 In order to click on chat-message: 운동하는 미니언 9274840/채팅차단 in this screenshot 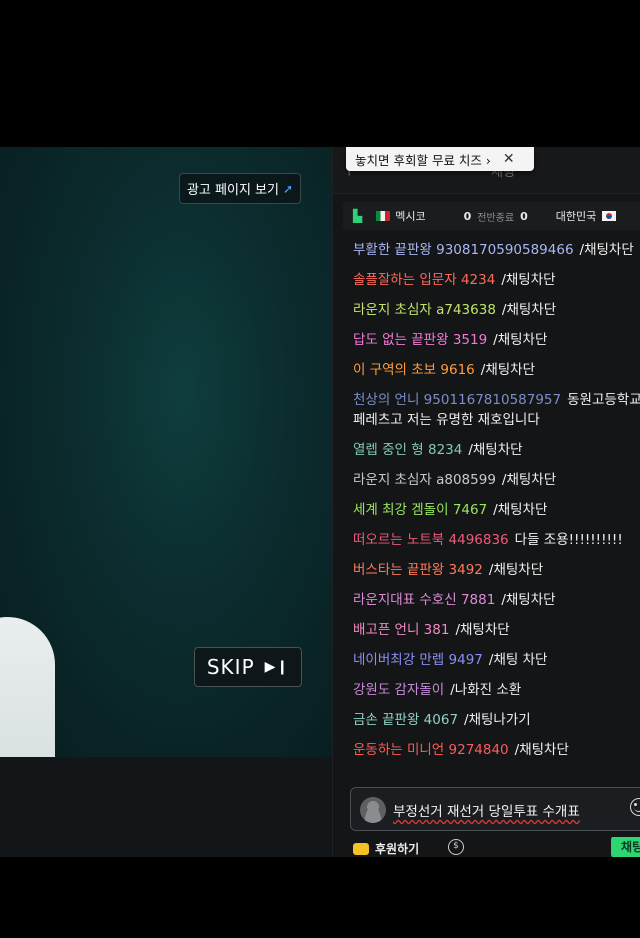, I will do `click(486, 750)`.